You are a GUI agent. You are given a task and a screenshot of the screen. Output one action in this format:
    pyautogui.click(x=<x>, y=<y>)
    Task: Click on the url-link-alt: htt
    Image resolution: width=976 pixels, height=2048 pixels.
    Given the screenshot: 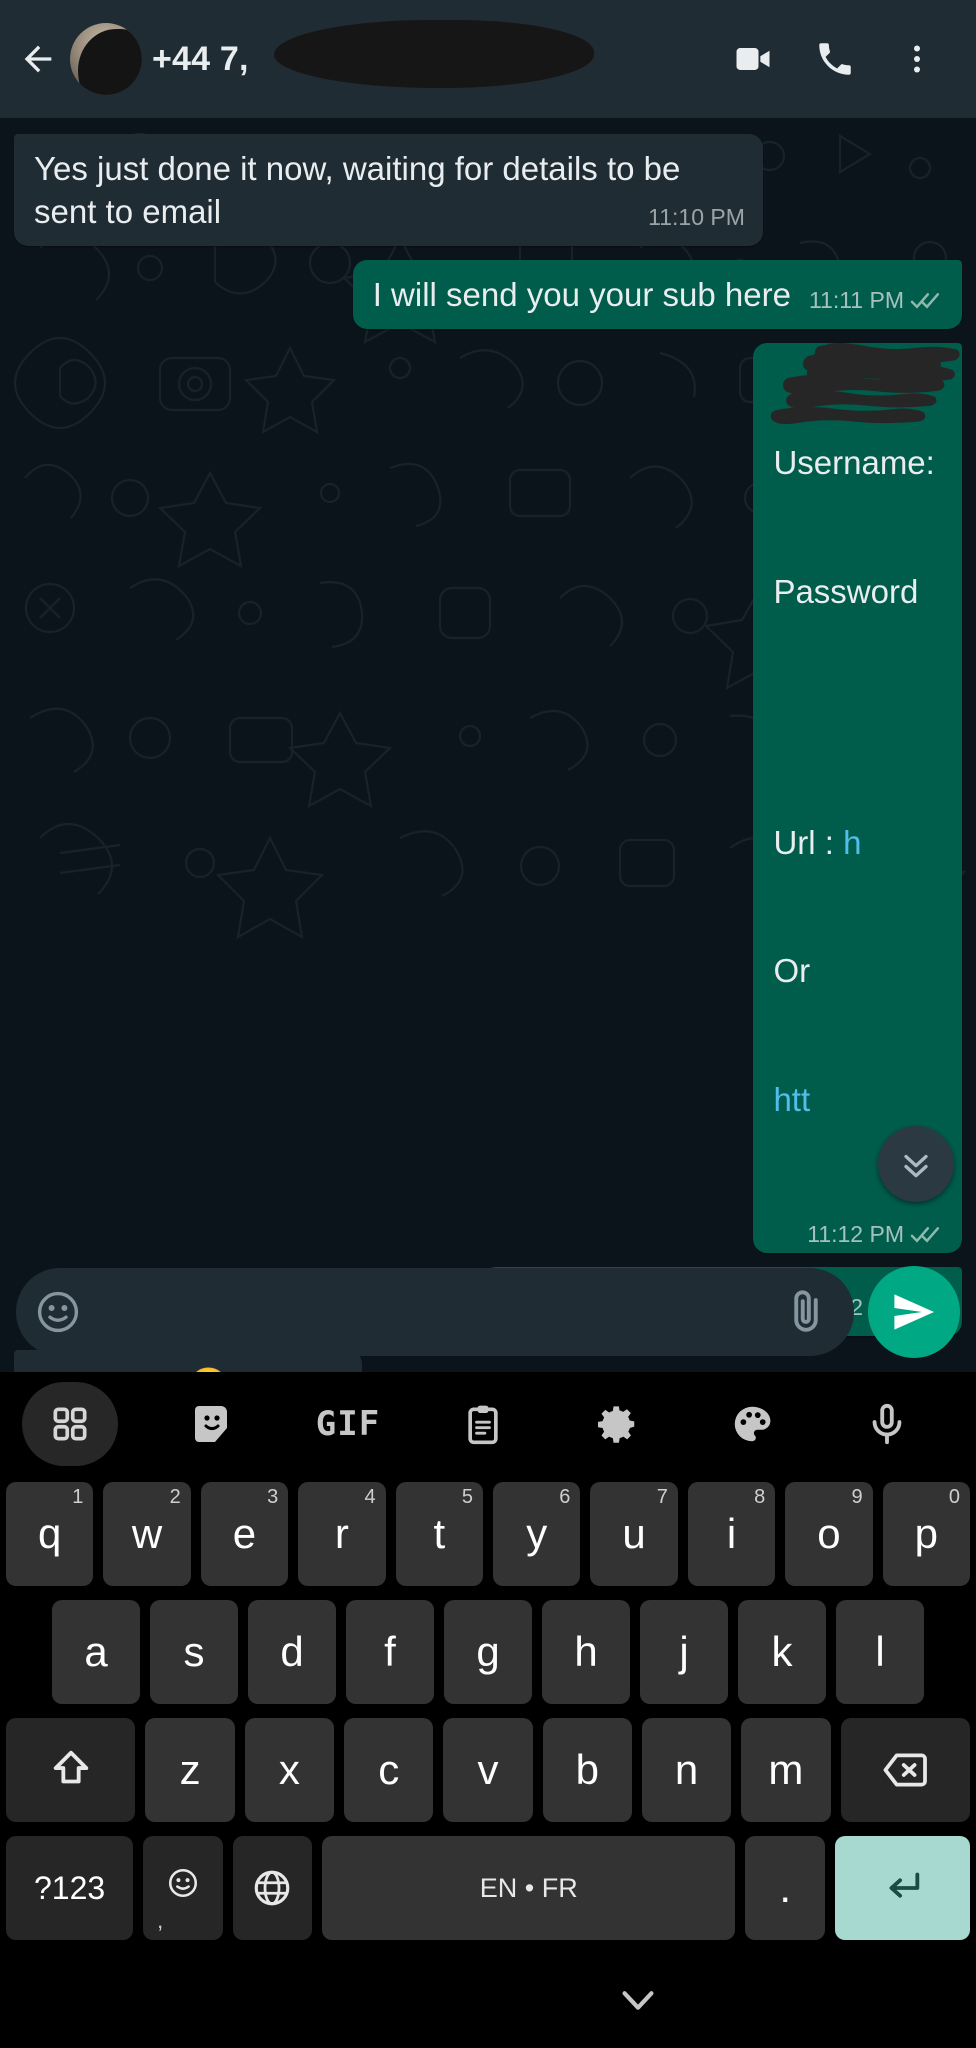 What is the action you would take?
    pyautogui.click(x=791, y=1099)
    